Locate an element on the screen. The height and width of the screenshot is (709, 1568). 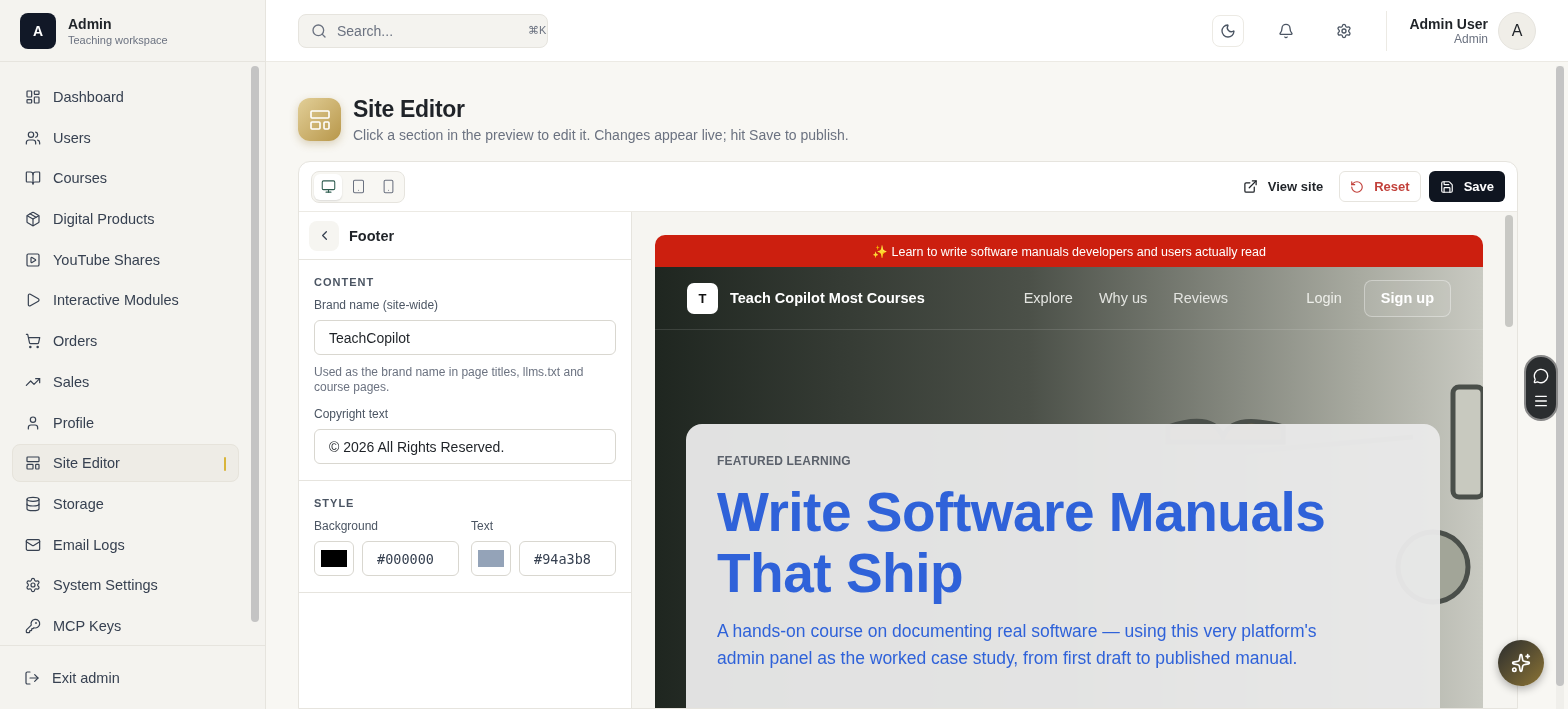
sidebar-item: Interactive Modules is located at coordinates (125, 300).